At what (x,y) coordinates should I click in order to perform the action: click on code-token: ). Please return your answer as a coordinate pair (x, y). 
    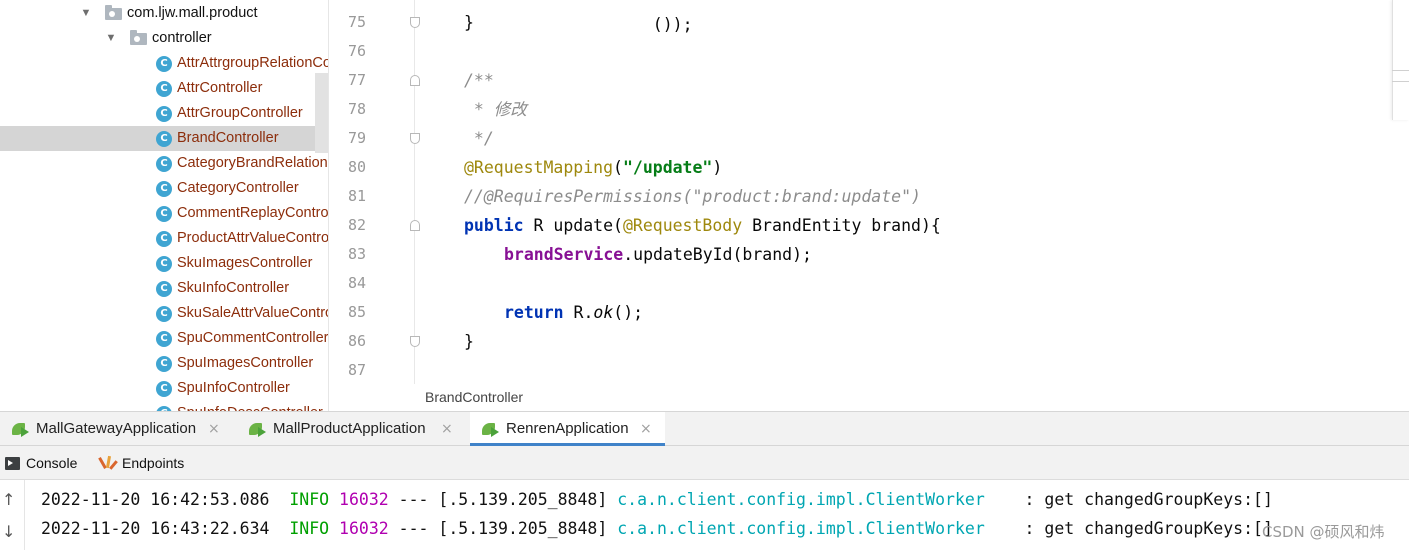
    Looking at the image, I should click on (717, 167).